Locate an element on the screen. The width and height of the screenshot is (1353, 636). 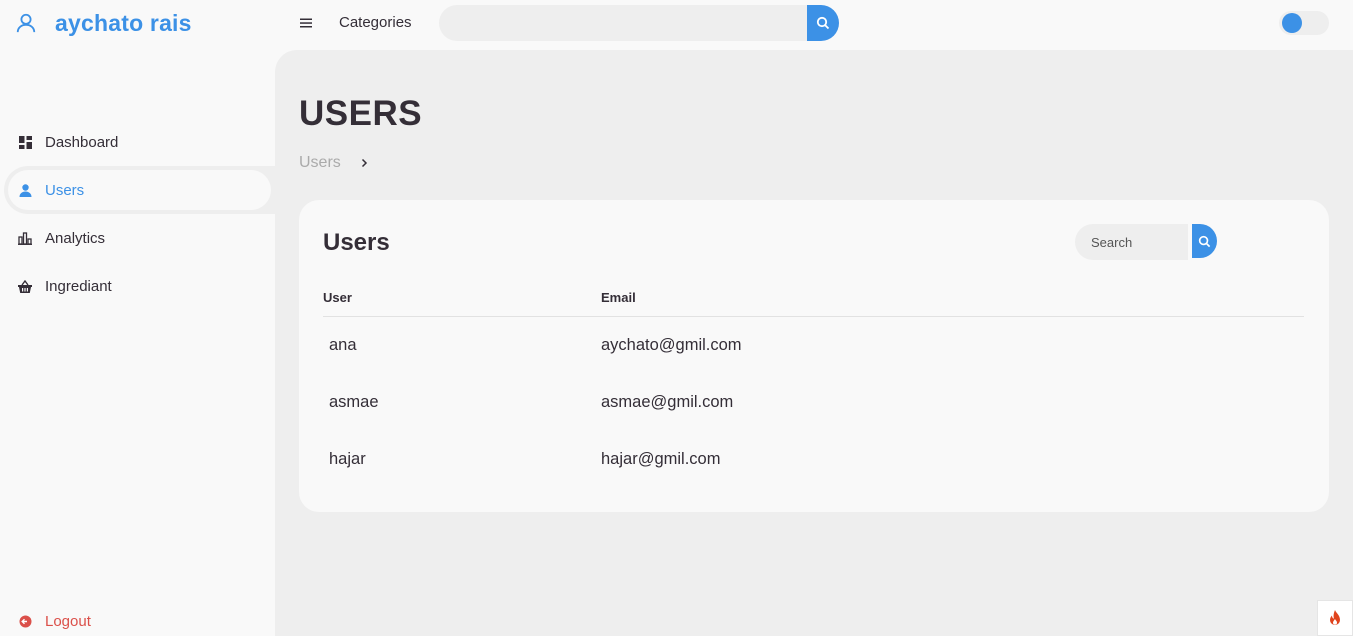
table-header-row: User Email is located at coordinates (813, 298).